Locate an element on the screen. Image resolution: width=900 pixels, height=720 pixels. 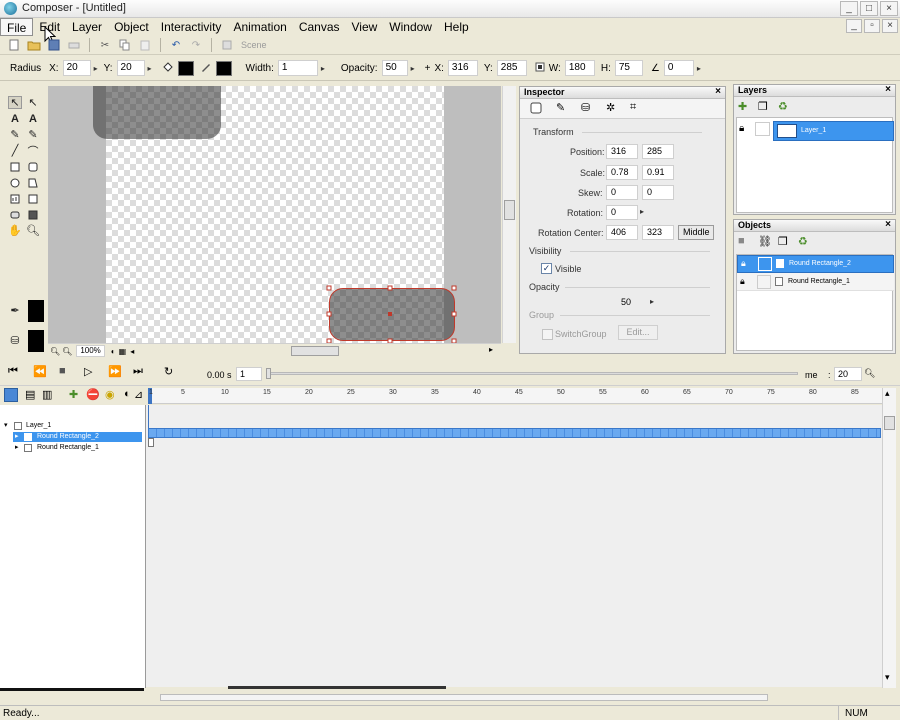
polyline-tool-icon: ⌒ is located at coordinates (33, 151).